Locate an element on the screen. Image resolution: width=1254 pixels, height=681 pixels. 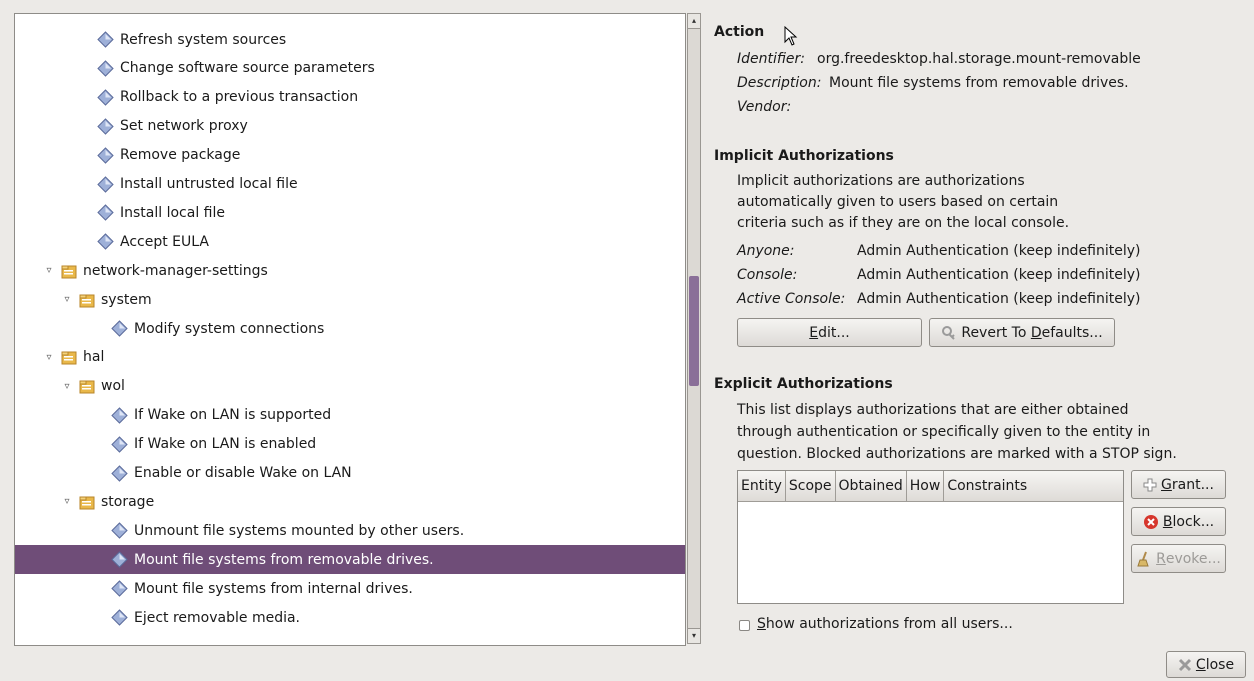
tree-scrollbar: ▴ ▾ is located at coordinates (694, 328).